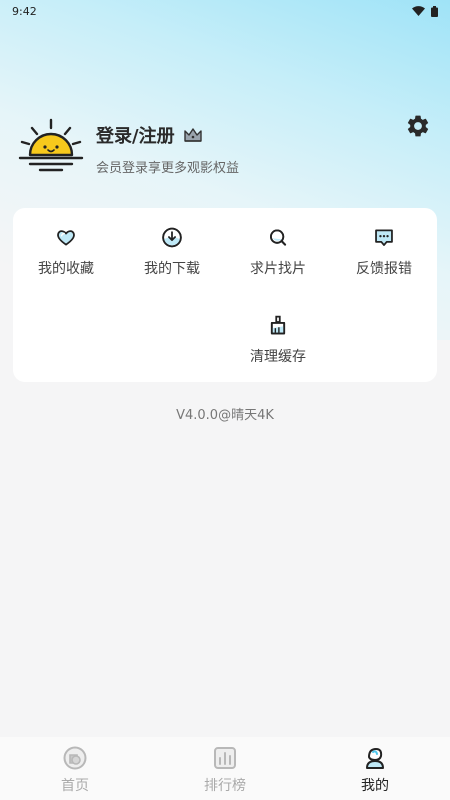  I want to click on menu-label-downloads: 我的下载, so click(172, 269).